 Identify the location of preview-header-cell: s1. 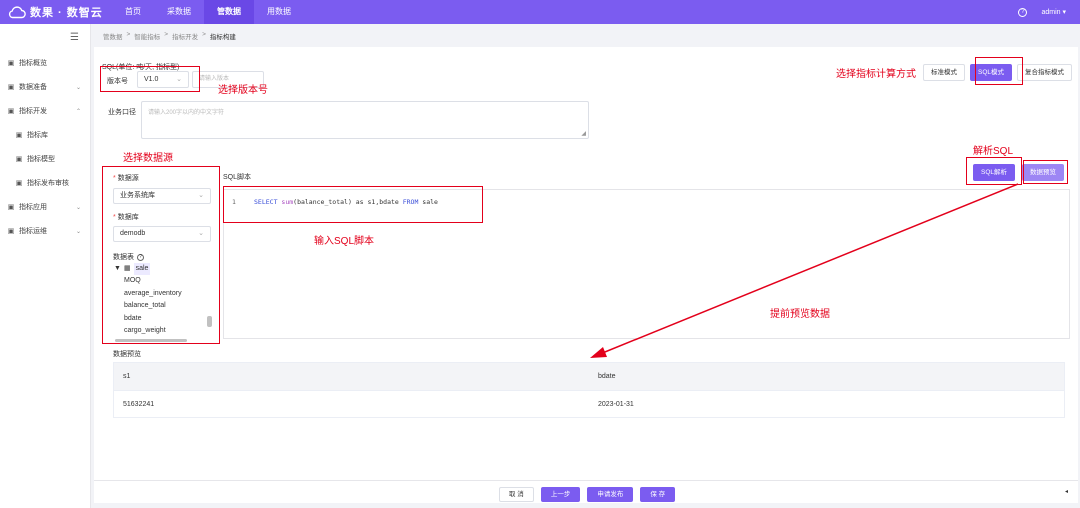
(127, 376).